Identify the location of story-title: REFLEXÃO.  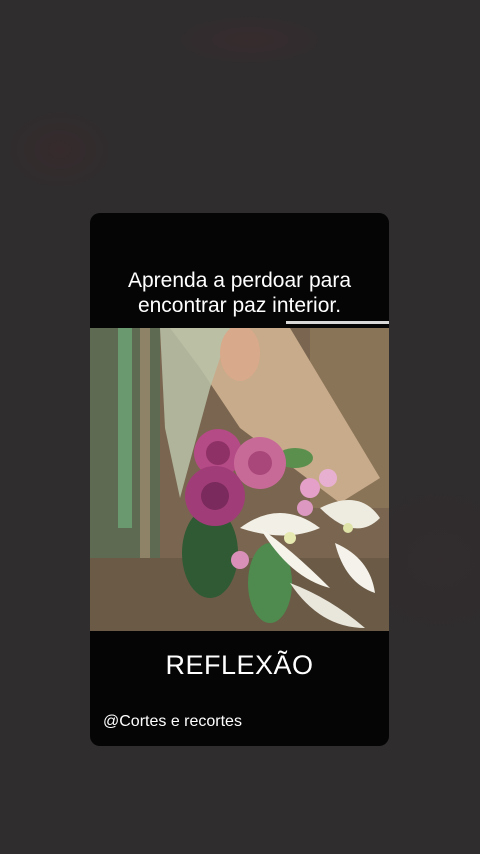
(239, 665).